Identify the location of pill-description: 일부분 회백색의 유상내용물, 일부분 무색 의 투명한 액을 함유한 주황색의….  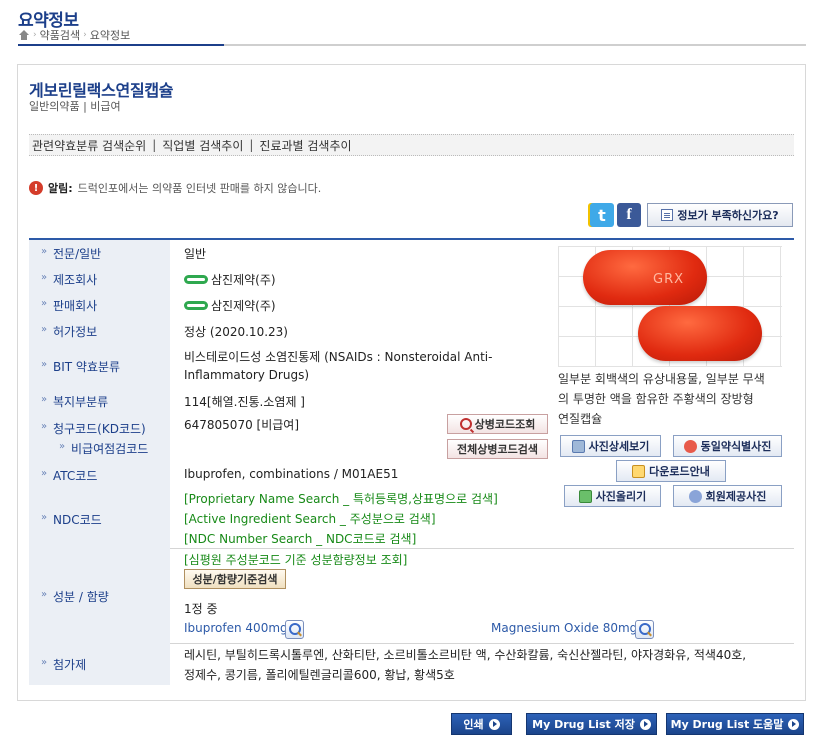
(661, 399).